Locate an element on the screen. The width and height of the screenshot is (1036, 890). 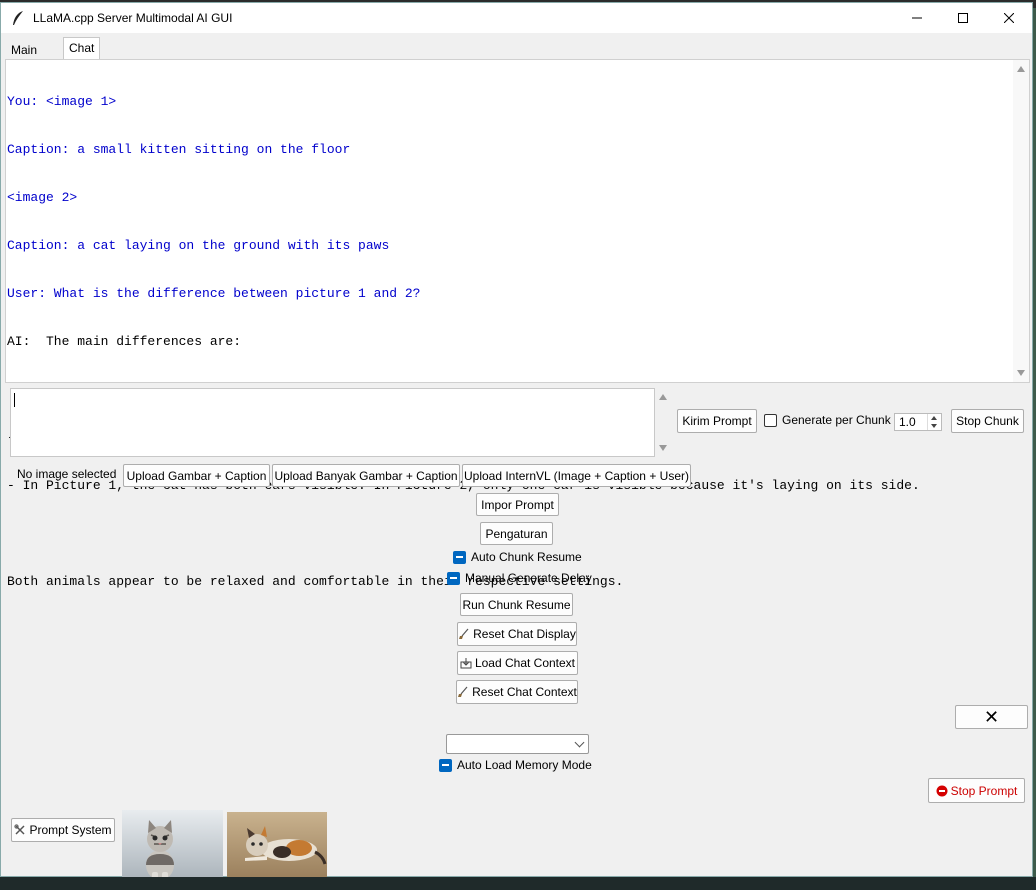
manual-generate-delay-label: Manual Generate Delay is located at coordinates (528, 578).